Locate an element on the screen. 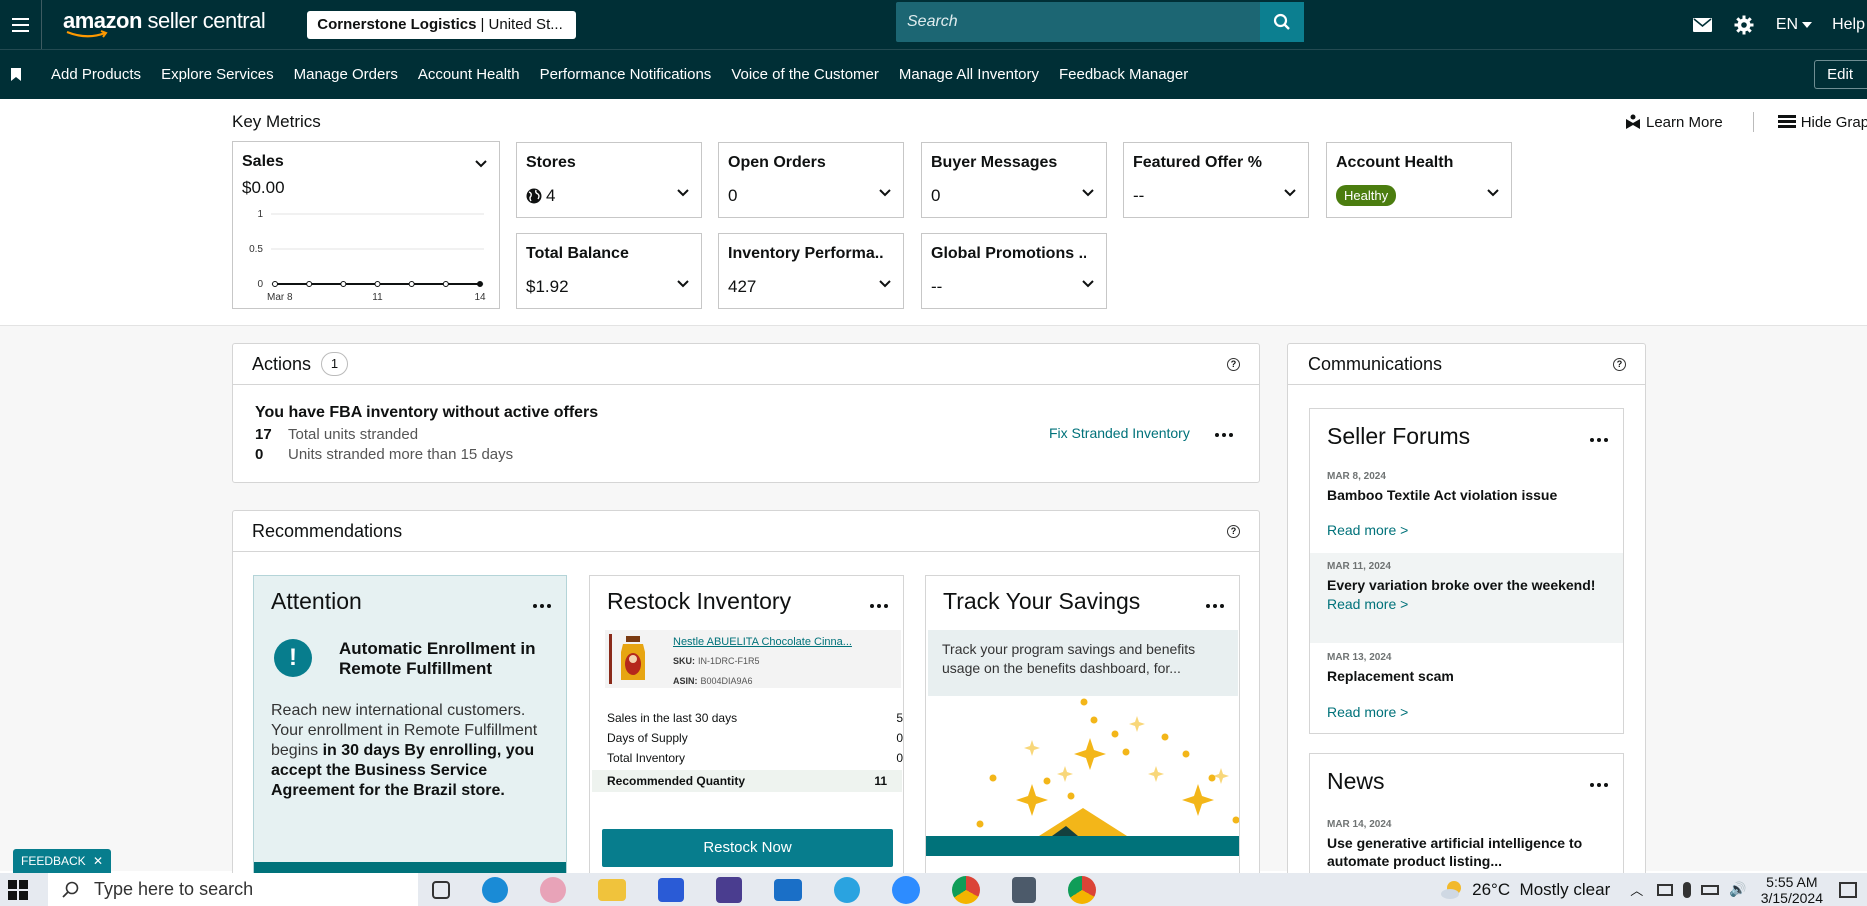 The height and width of the screenshot is (906, 1867). calculator-icon is located at coordinates (1024, 889).